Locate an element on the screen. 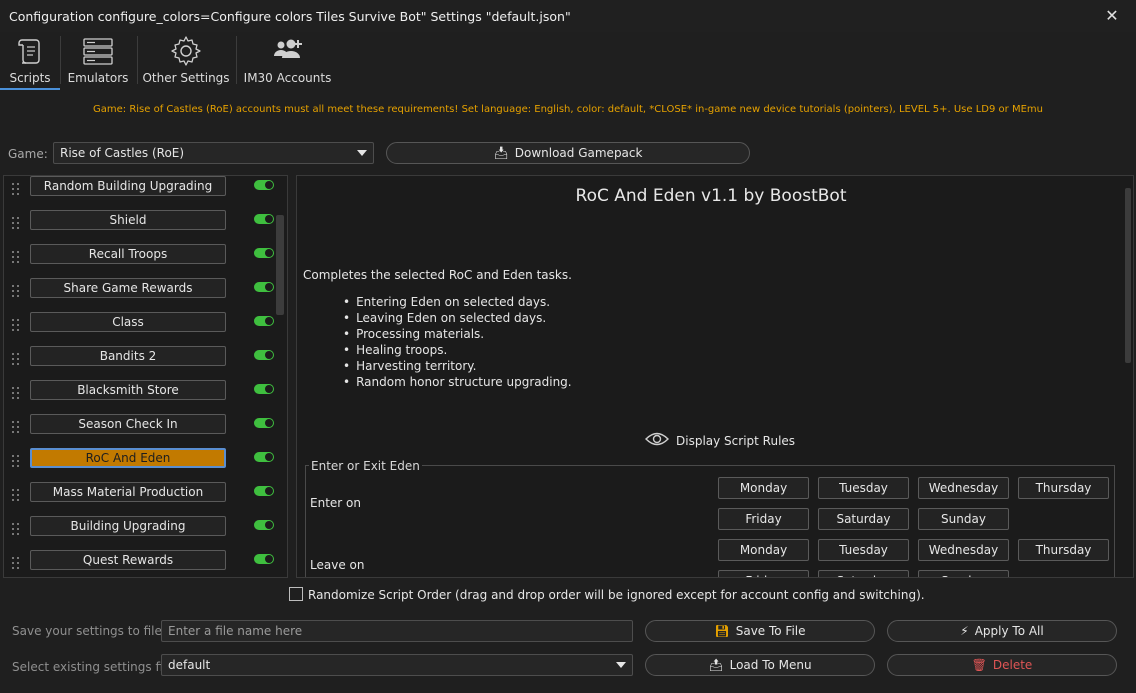 This screenshot has width=1136, height=693. script-button: Bandits 2 is located at coordinates (128, 356).